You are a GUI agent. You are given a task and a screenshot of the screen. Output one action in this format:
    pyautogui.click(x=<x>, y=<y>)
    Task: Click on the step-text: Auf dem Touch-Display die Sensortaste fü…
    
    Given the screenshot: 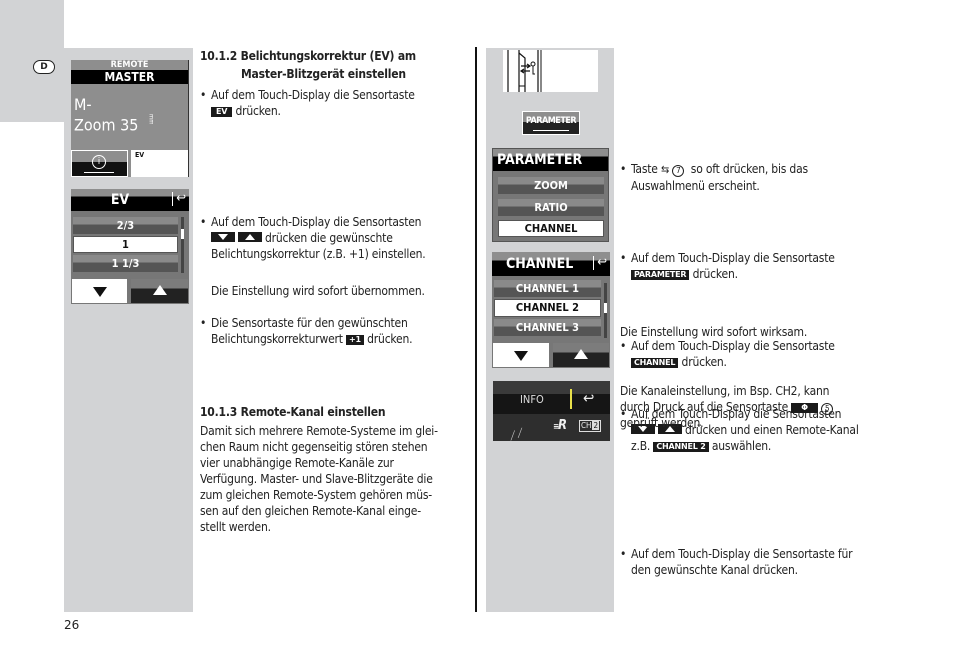 What is the action you would take?
    pyautogui.click(x=742, y=554)
    